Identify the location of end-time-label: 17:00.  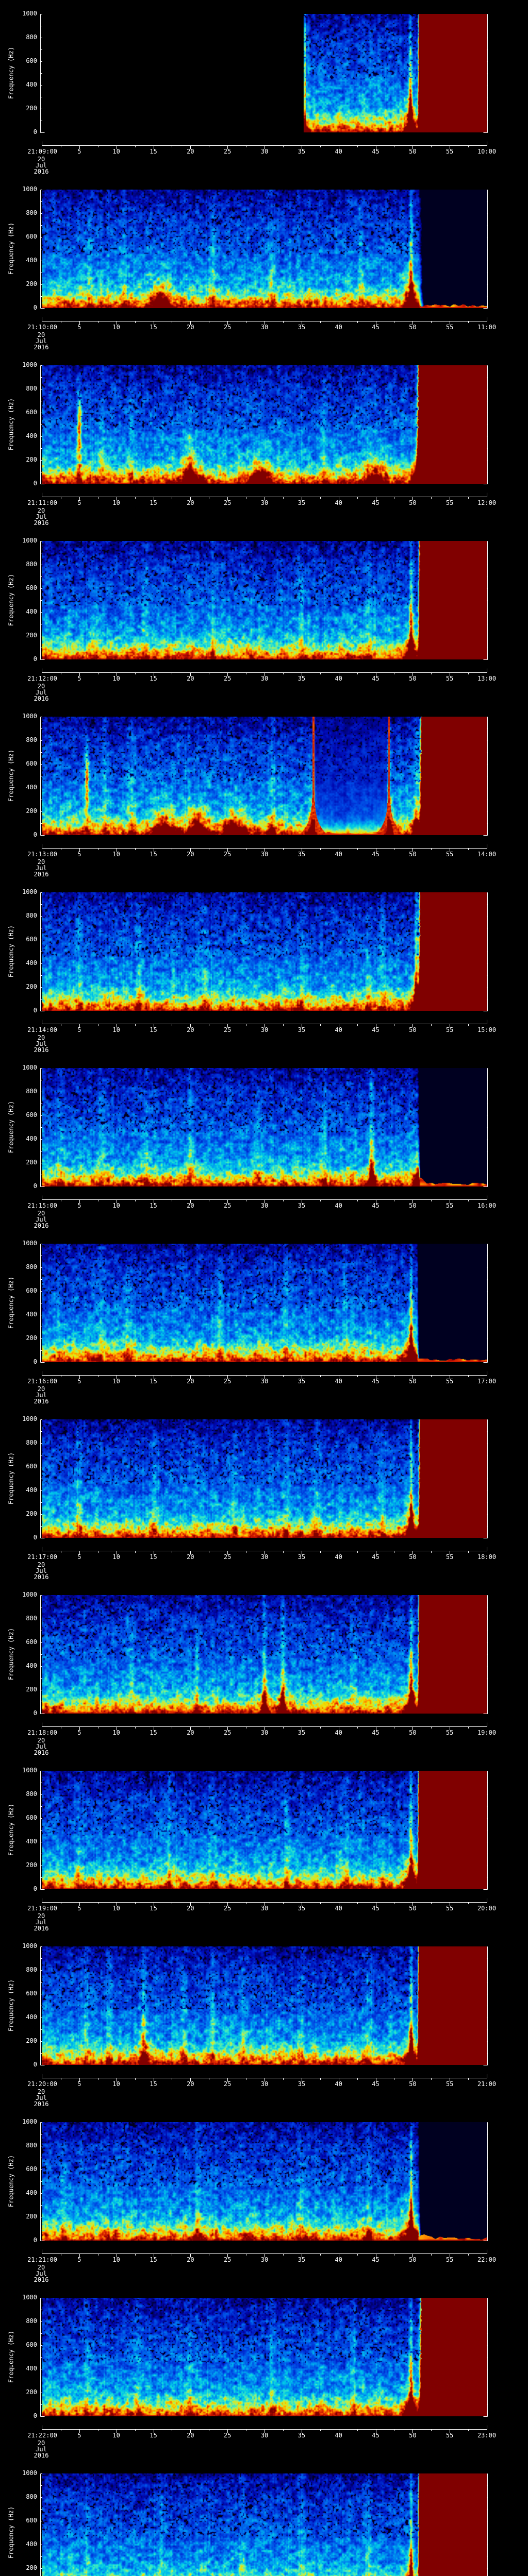
(487, 1381).